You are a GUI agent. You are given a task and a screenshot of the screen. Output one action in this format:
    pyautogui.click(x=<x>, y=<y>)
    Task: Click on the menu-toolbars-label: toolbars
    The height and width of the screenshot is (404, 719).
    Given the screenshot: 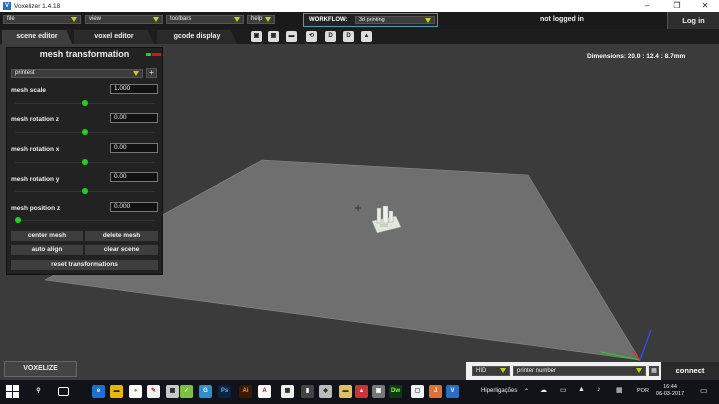 What is the action you would take?
    pyautogui.click(x=181, y=19)
    